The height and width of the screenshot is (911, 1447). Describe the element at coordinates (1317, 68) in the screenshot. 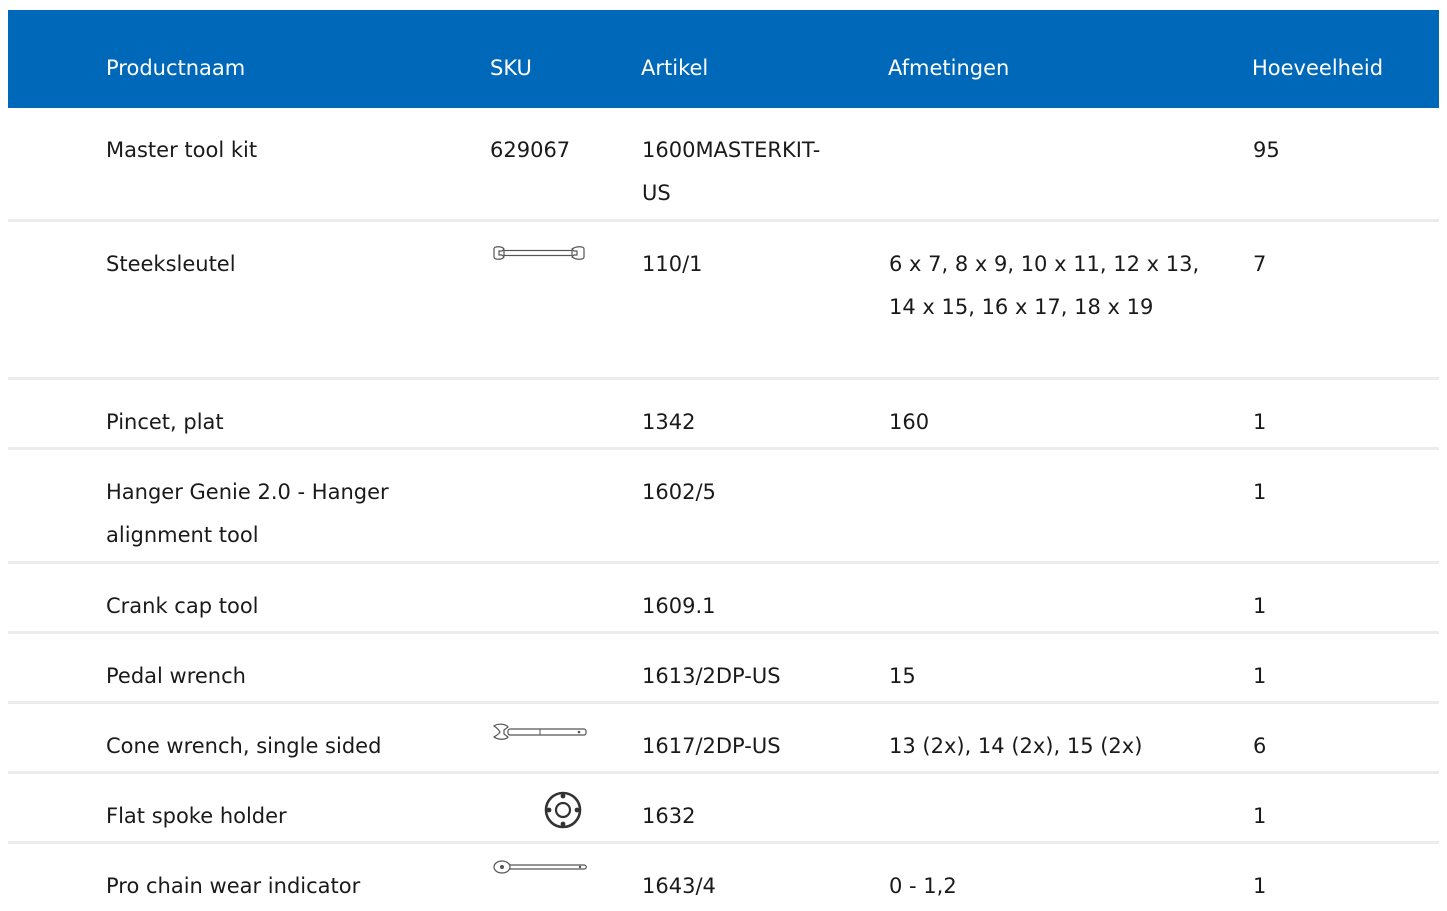

I see `header-hoeveelheid: Hoeveelheid` at that location.